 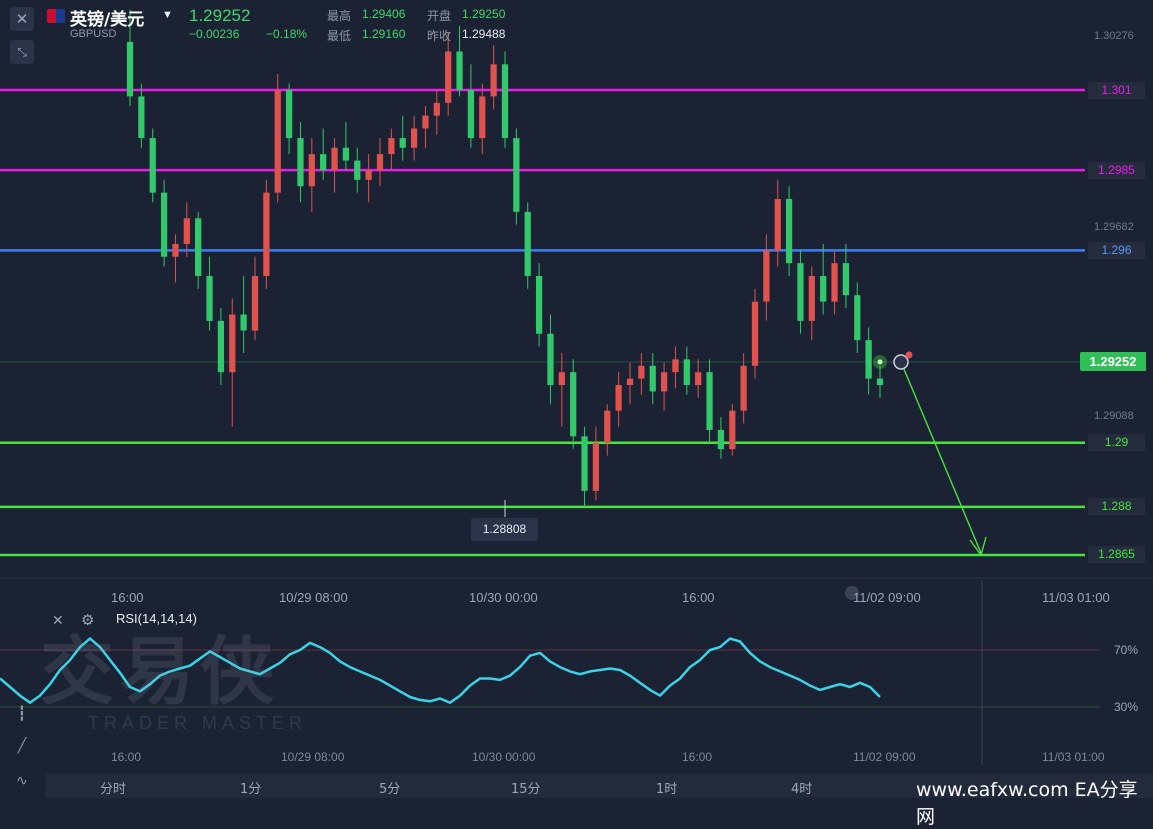 What do you see at coordinates (1116, 506) in the screenshot?
I see `level-tag-1288: 1.288` at bounding box center [1116, 506].